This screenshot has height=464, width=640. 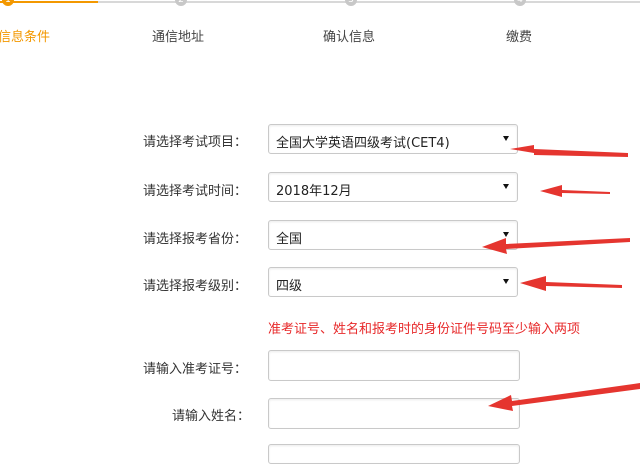 I want to click on exam-time-label: 请选择考试时间：, so click(x=195, y=191).